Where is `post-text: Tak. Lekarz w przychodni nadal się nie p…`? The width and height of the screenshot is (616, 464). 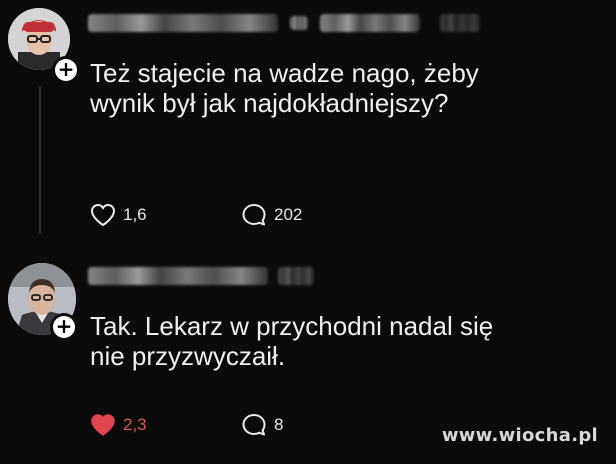
post-text: Tak. Lekarz w przychodni nadal się nie p… is located at coordinates (292, 341).